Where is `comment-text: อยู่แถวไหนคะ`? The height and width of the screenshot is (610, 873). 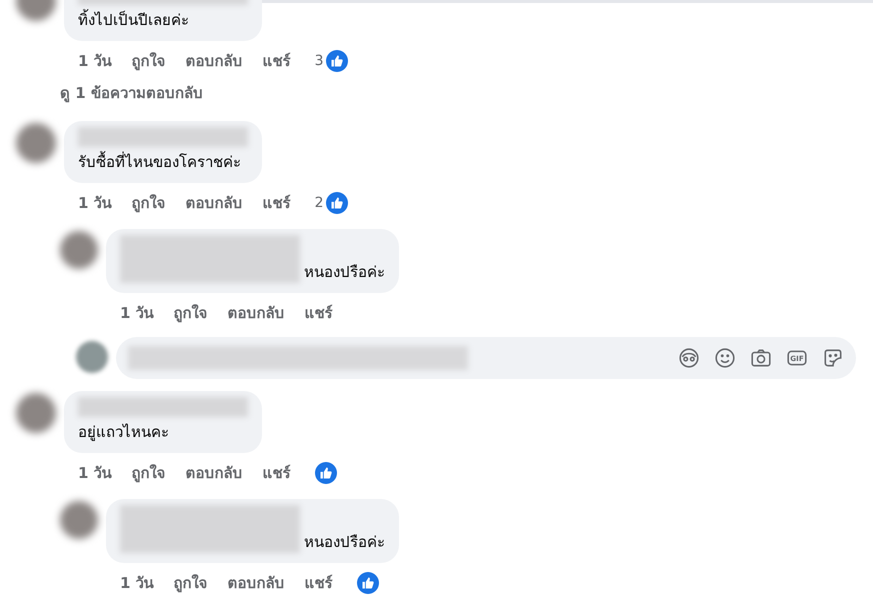
comment-text: อยู่แถวไหนคะ is located at coordinates (124, 432).